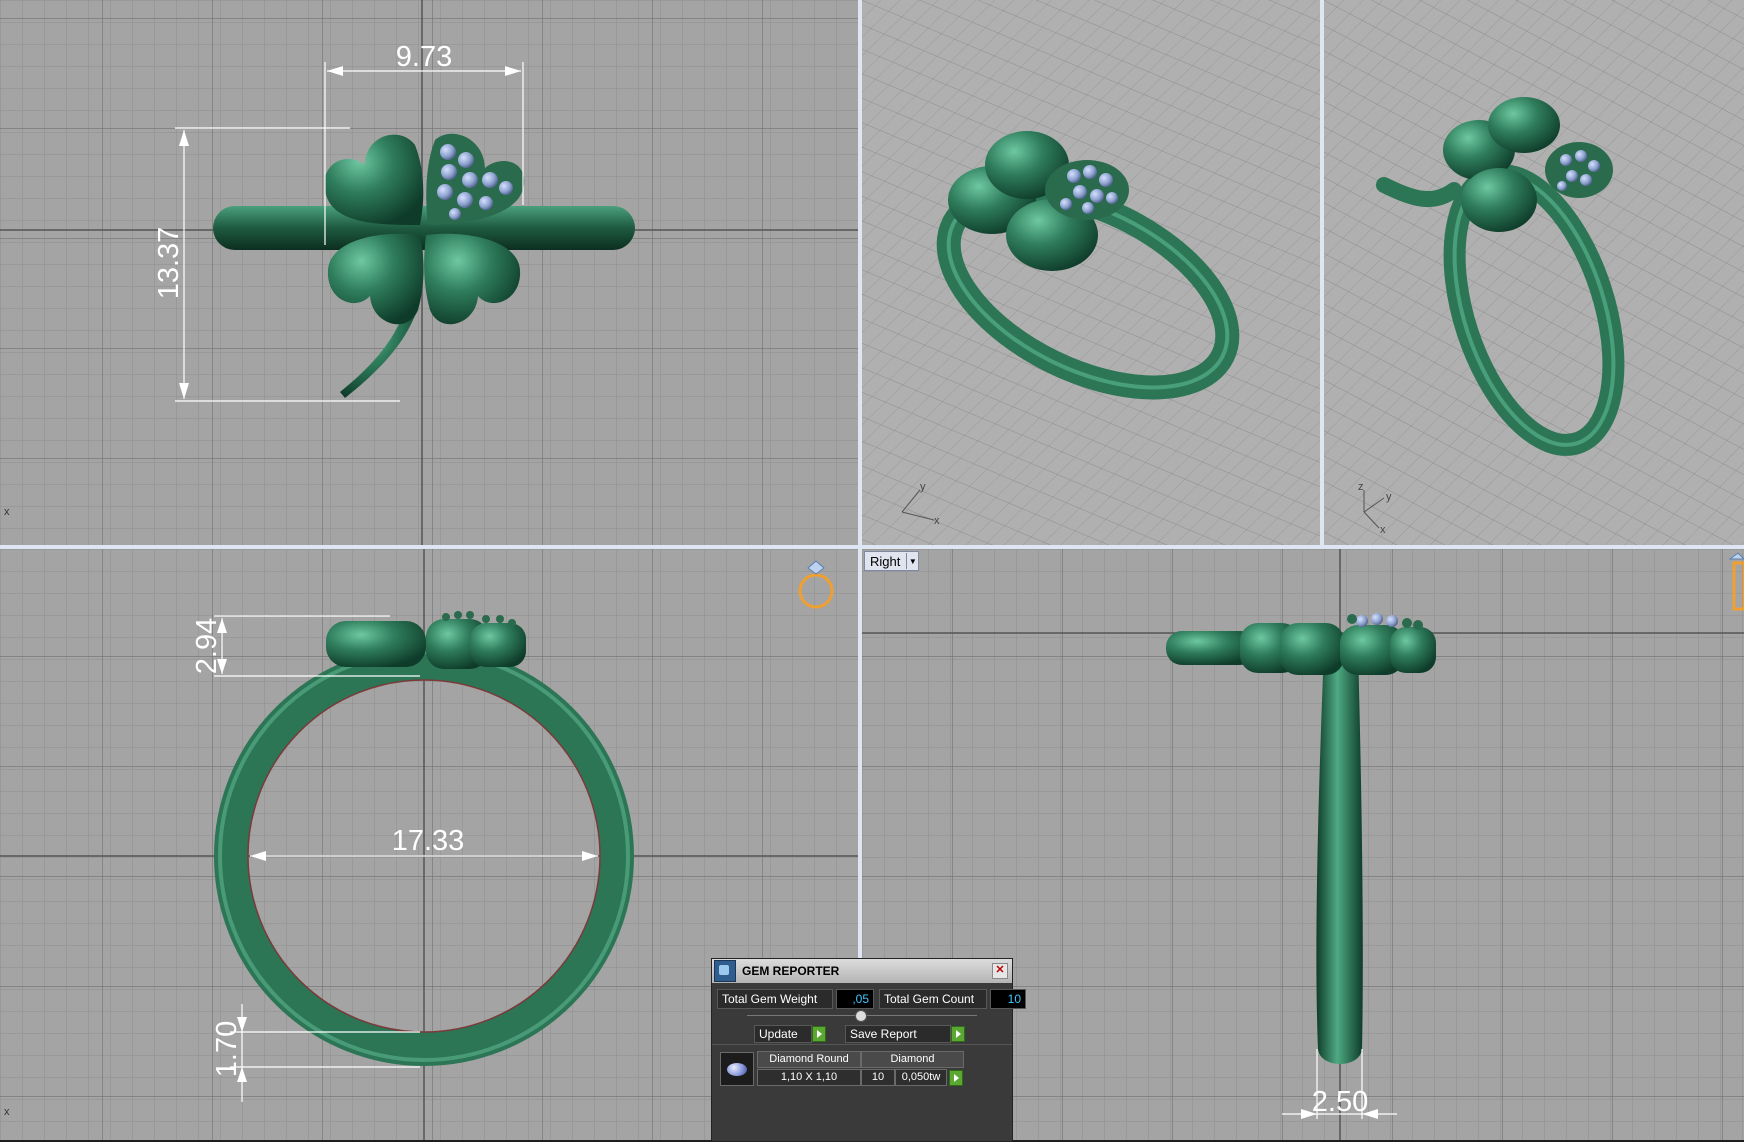  Describe the element at coordinates (725, 971) in the screenshot. I see `gem-reporter-icon` at that location.